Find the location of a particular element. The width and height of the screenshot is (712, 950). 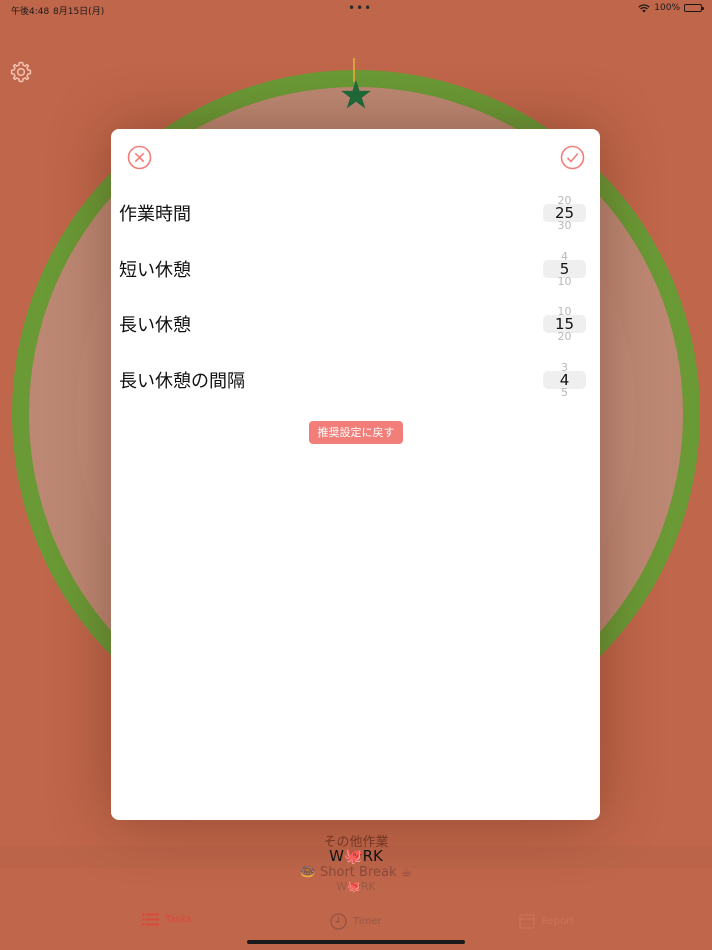

picker-next-value: 5 is located at coordinates (564, 393).